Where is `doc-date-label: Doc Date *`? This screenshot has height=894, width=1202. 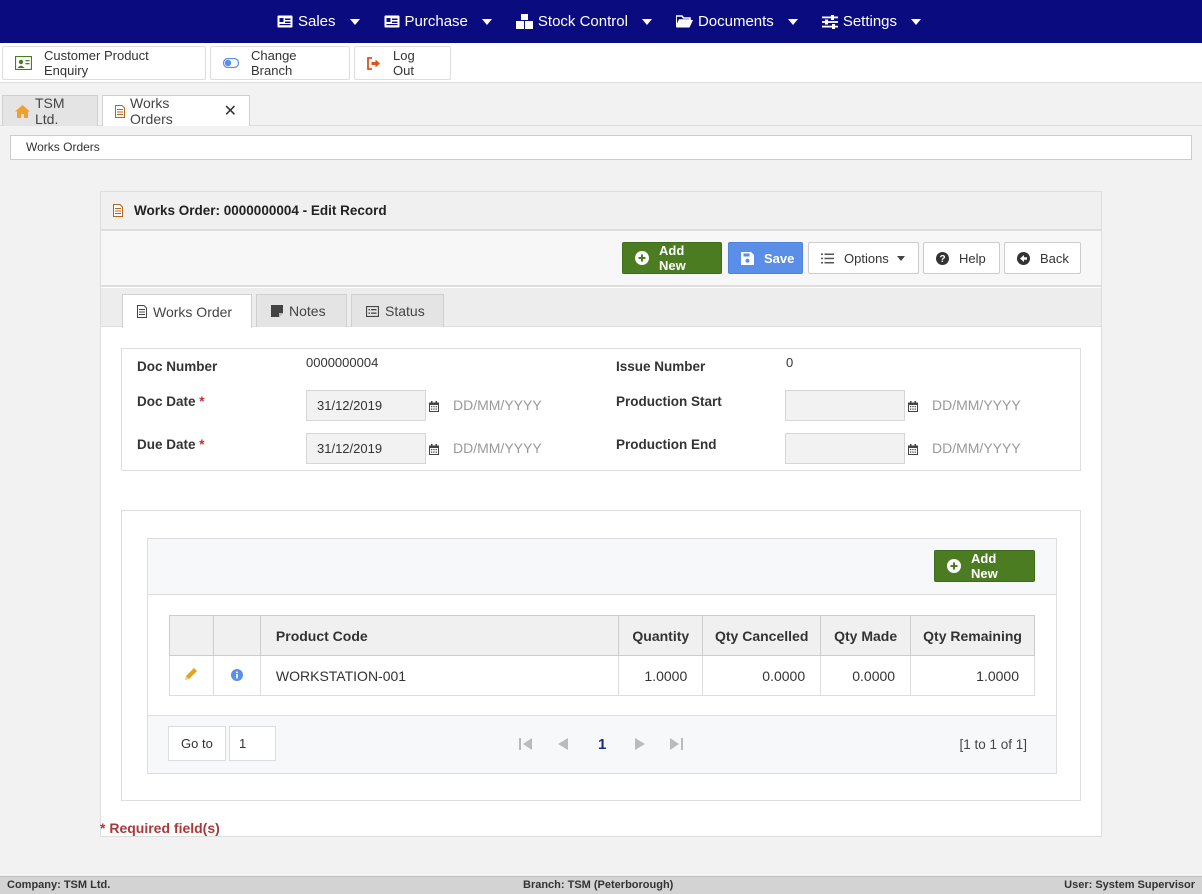 doc-date-label: Doc Date * is located at coordinates (171, 401).